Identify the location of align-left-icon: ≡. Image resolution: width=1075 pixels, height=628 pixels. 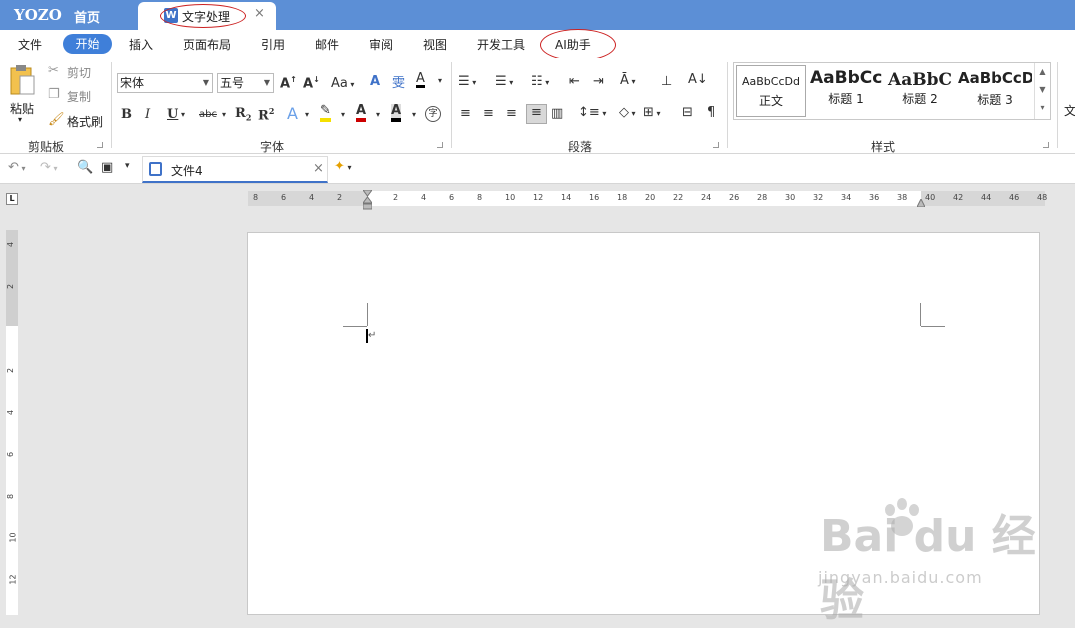
(465, 113).